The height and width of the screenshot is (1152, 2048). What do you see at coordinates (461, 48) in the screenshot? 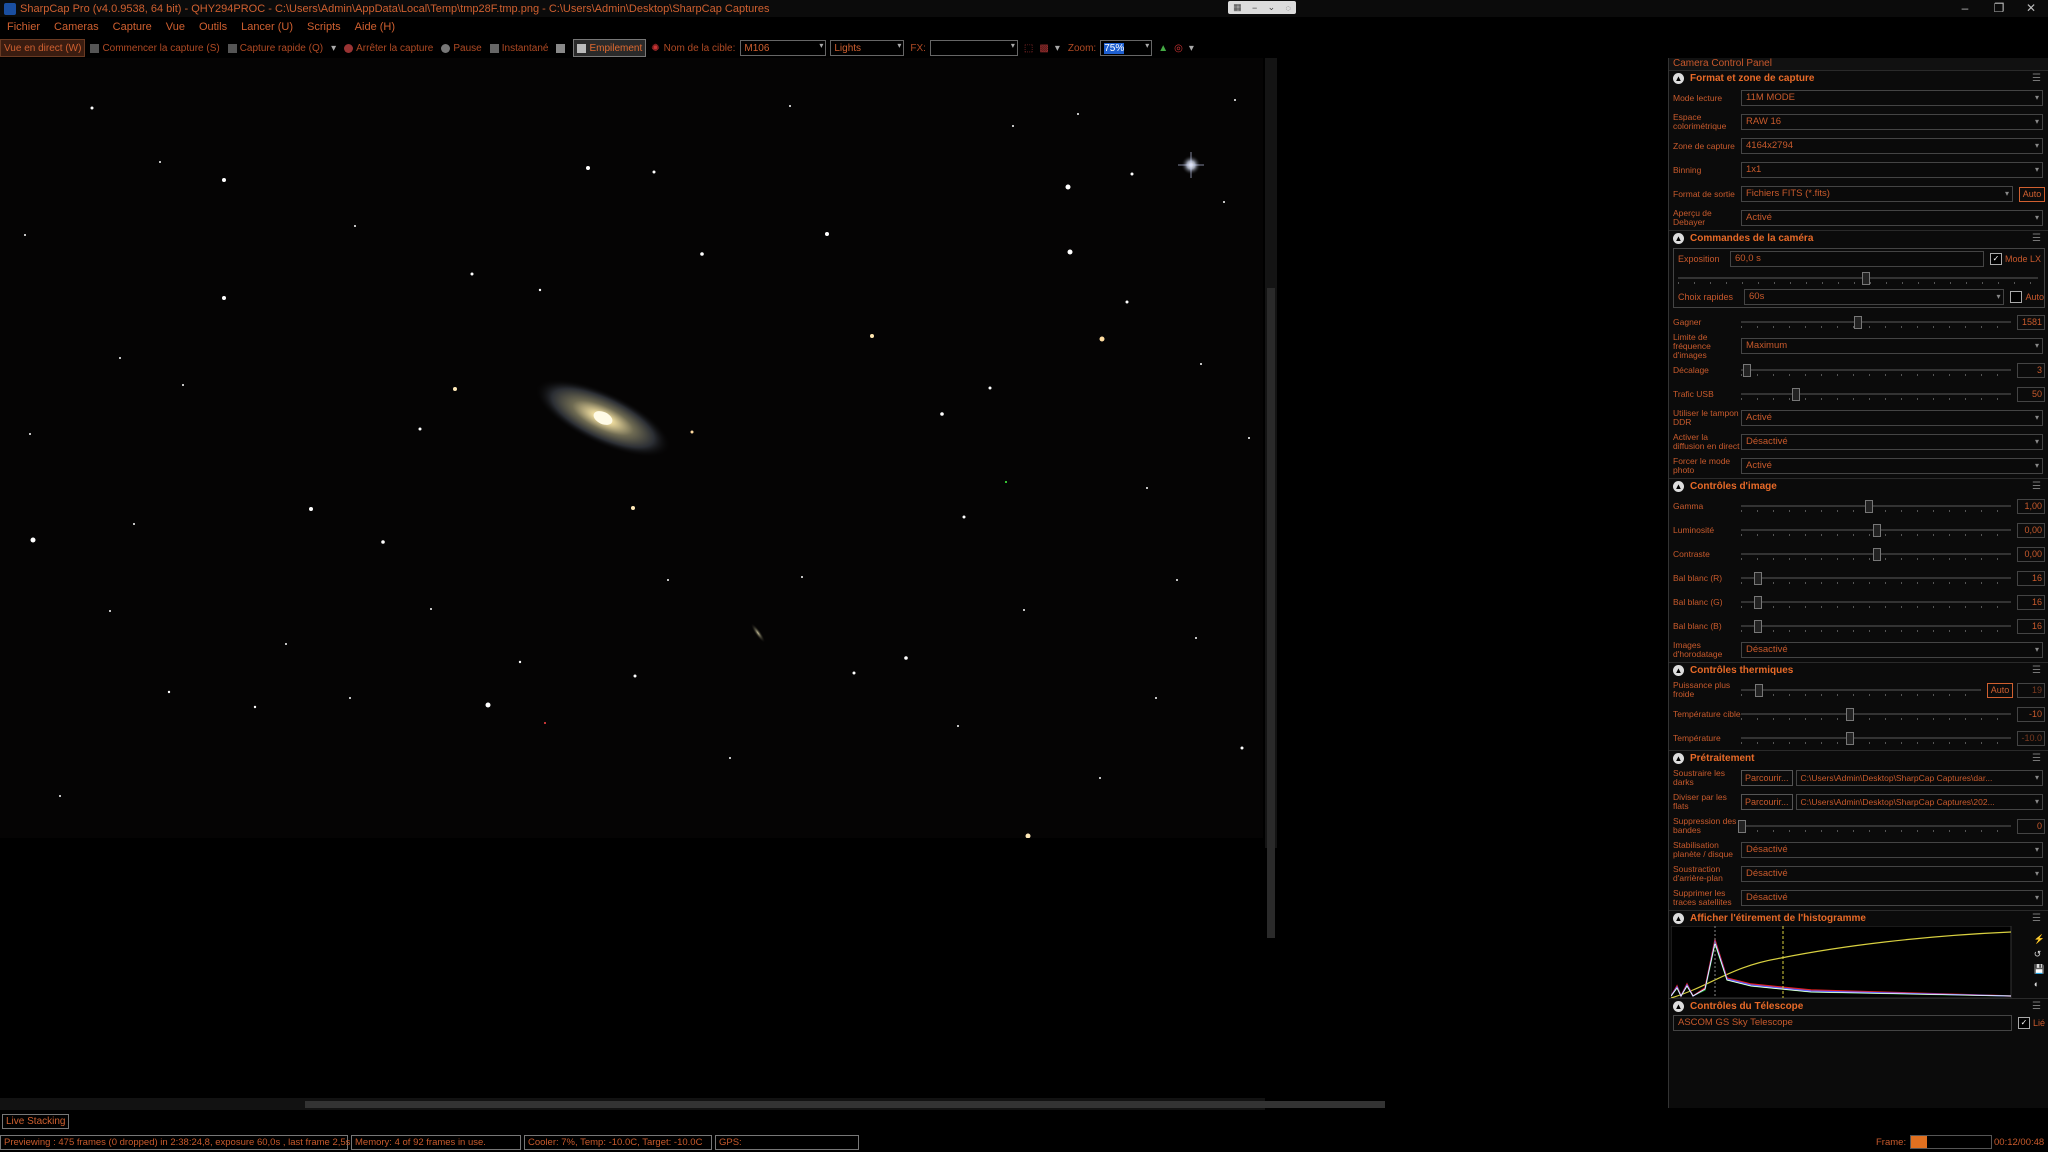
I see `pause-button: Pause` at bounding box center [461, 48].